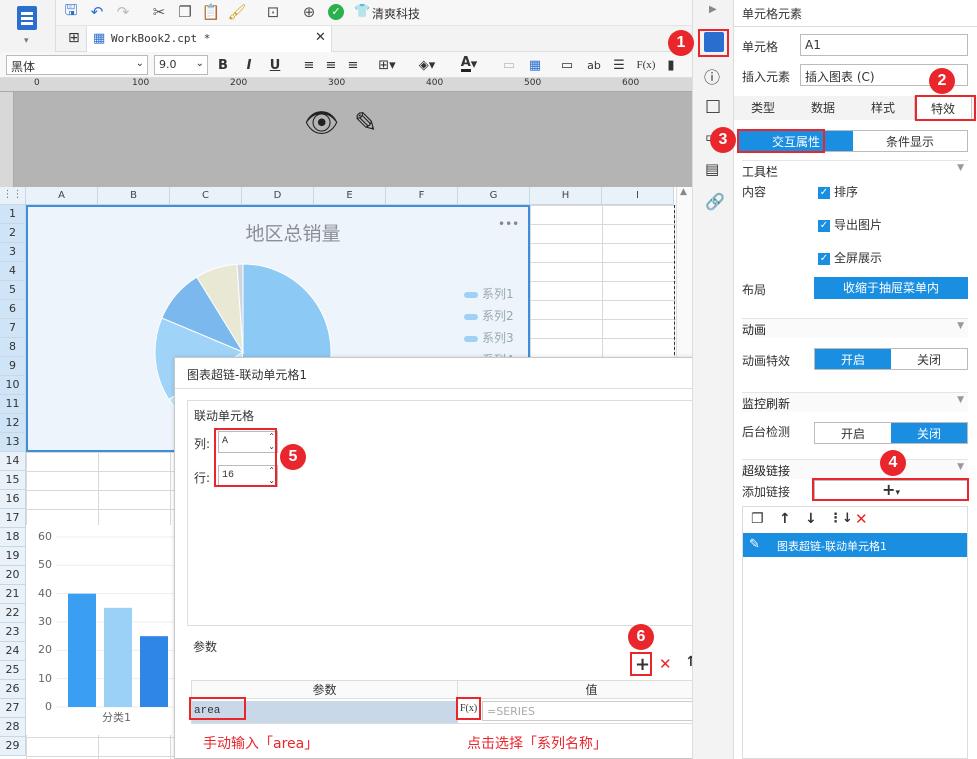 The width and height of the screenshot is (977, 759). I want to click on row-header: 17, so click(13, 518).